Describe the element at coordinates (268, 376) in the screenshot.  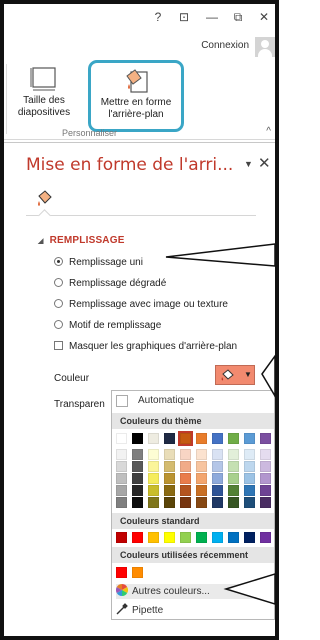
I see `callout-arrow-color-button` at that location.